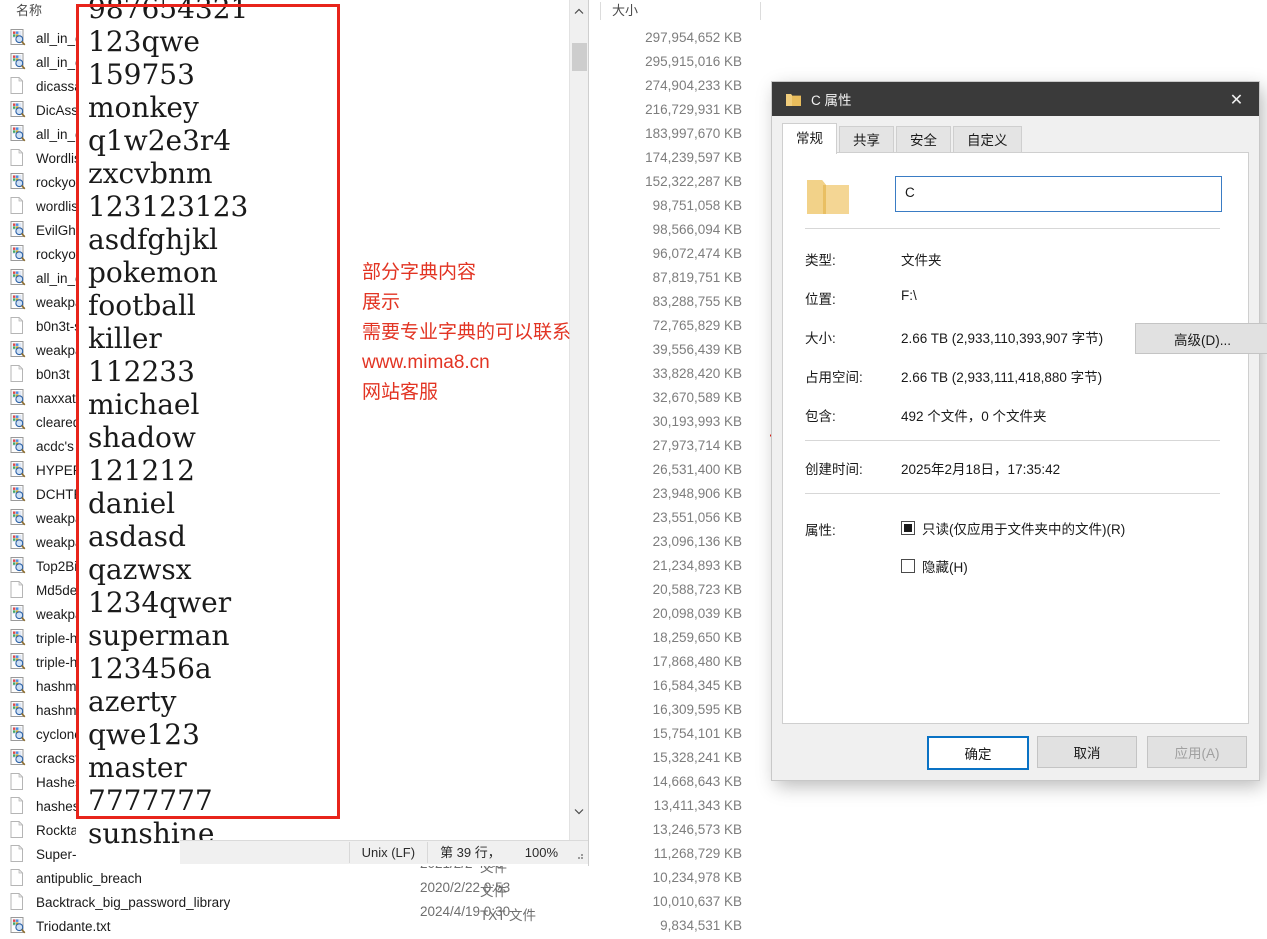  I want to click on status-encoding: Unix (LF), so click(387, 852).